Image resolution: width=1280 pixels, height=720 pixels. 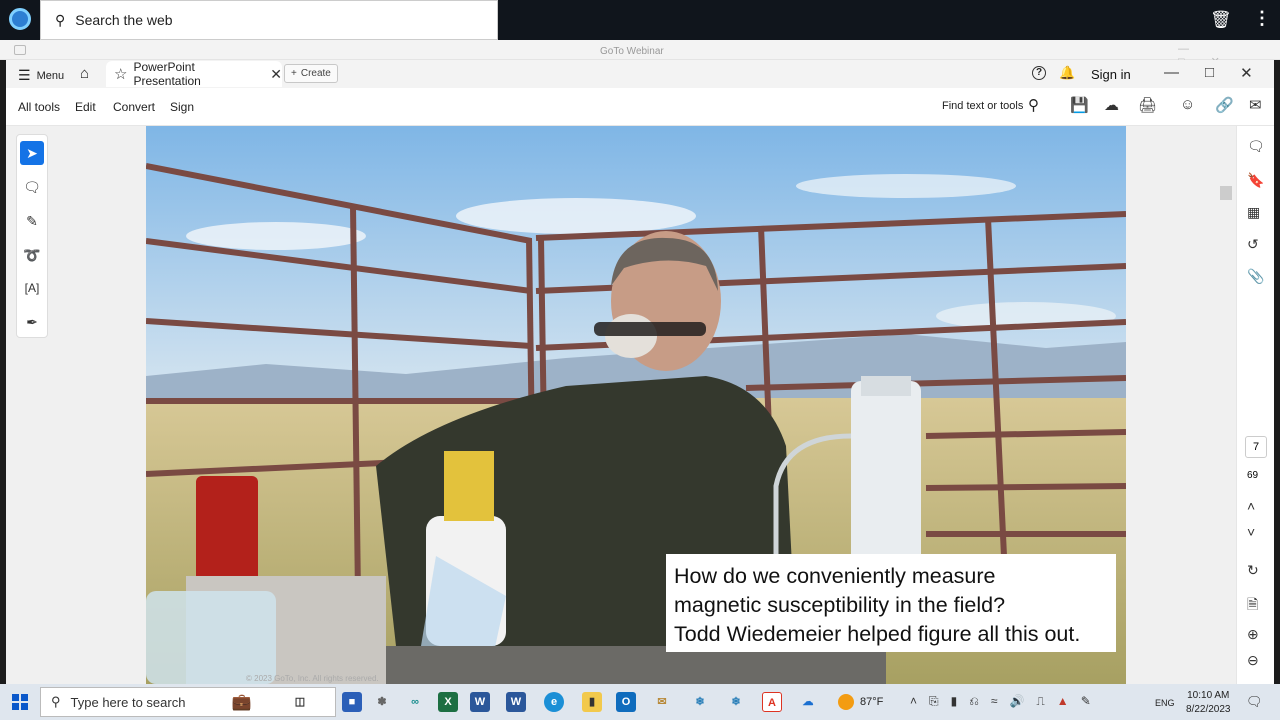 I want to click on temperature: 87°F, so click(x=872, y=702).